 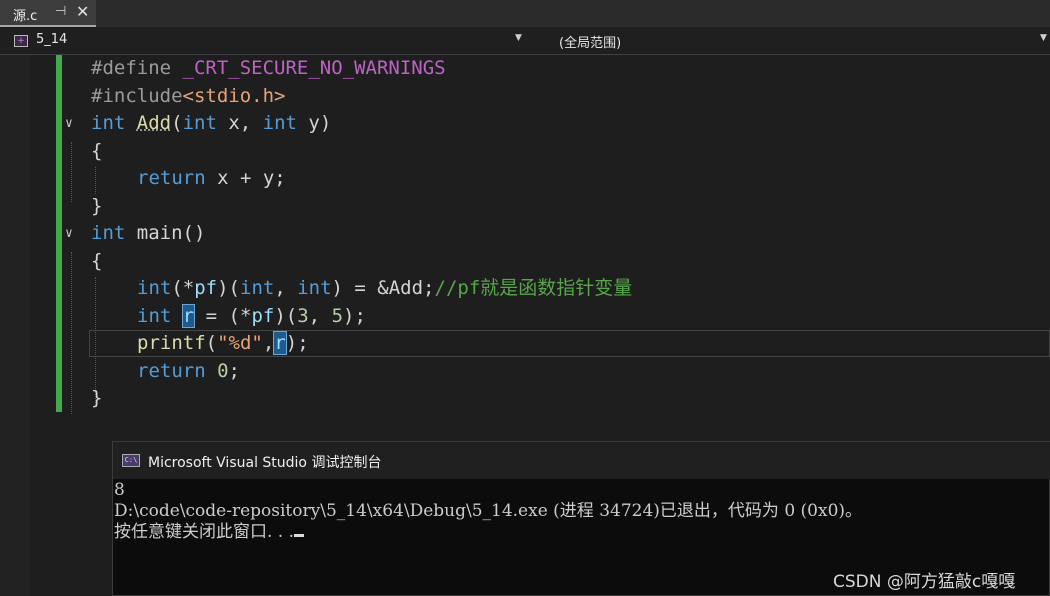 What do you see at coordinates (154, 123) in the screenshot?
I see `code-token: Add` at bounding box center [154, 123].